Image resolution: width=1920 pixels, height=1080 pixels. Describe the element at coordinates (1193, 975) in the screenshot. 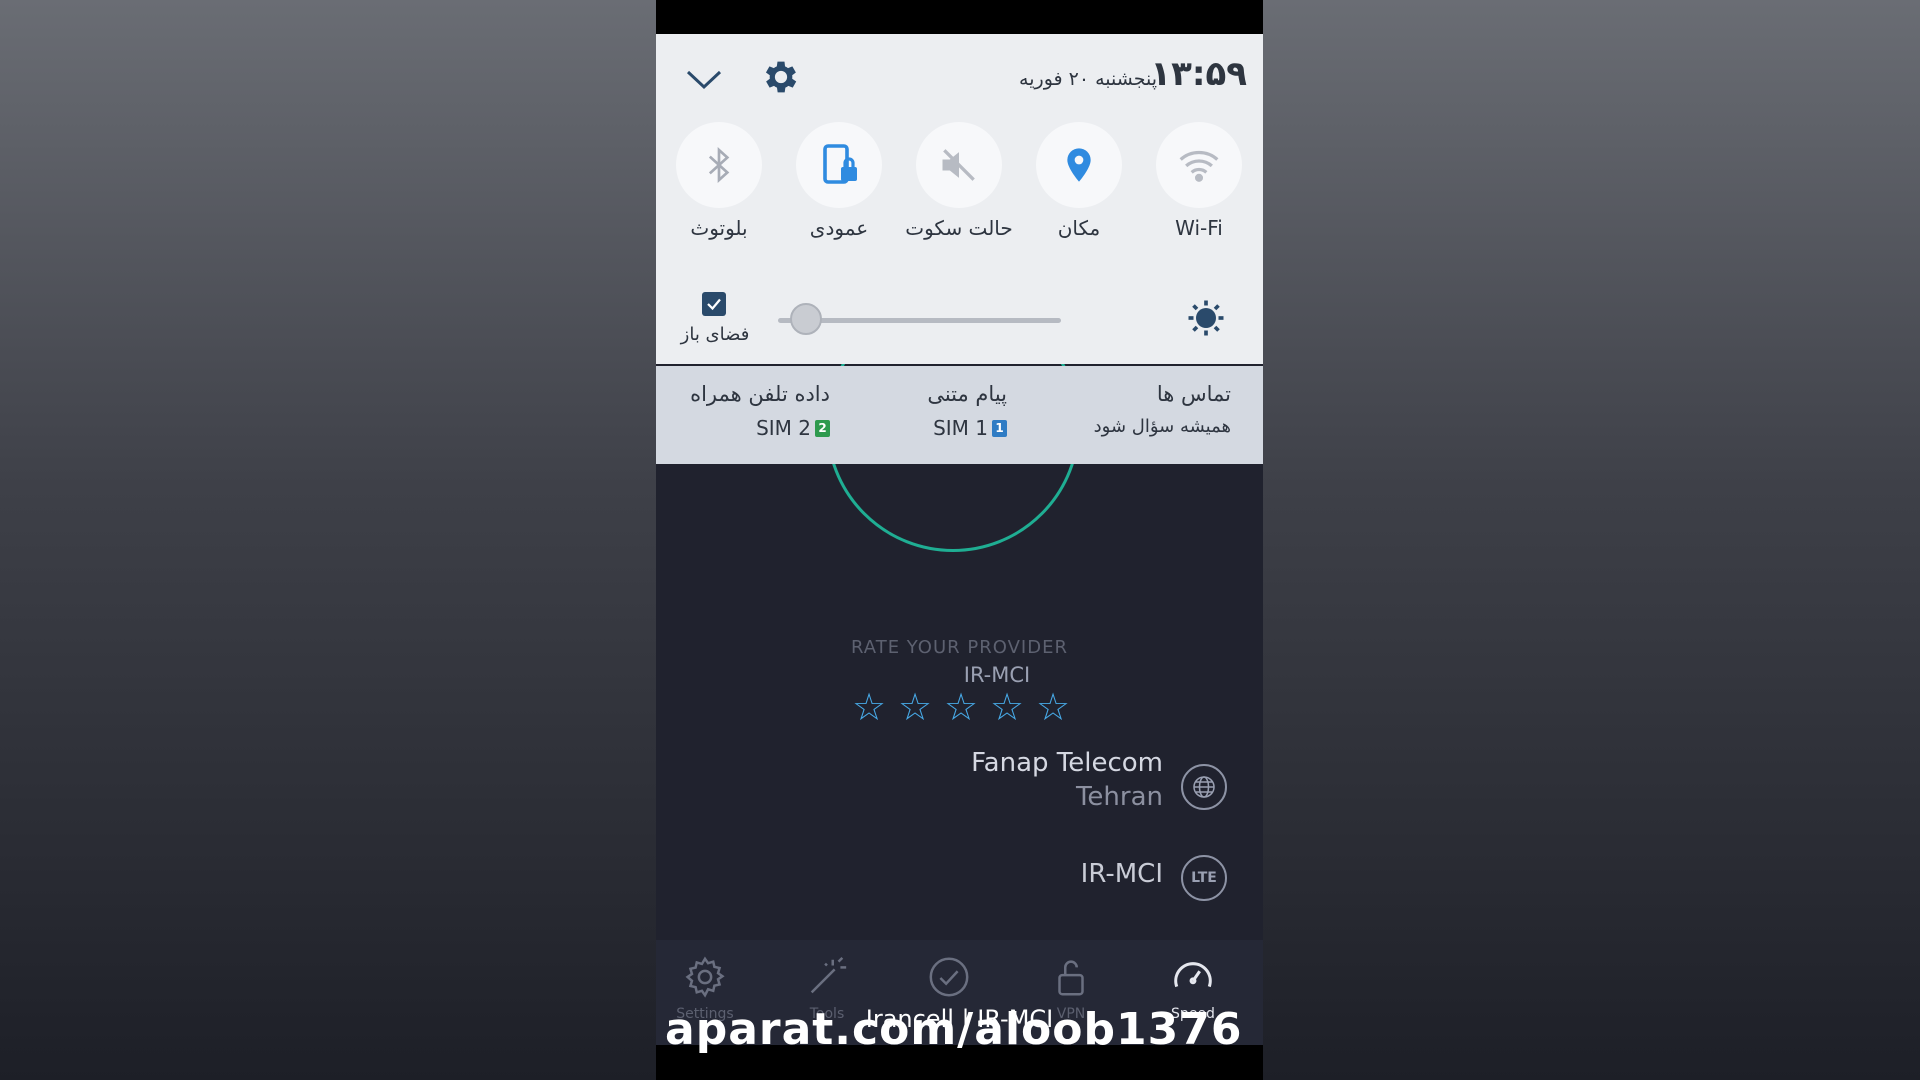

I see `speedometer-icon` at that location.